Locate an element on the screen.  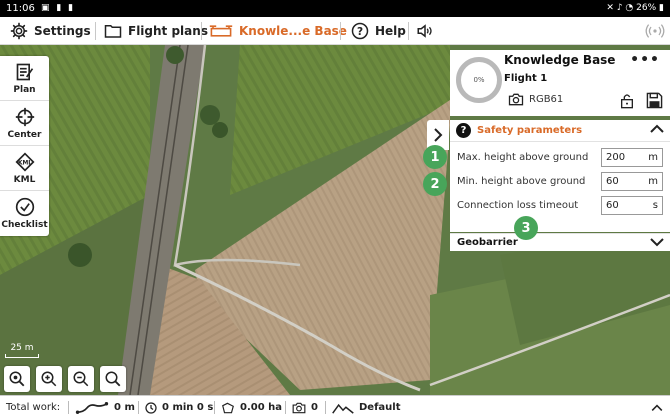
zoom-out-icon is located at coordinates (81, 379).